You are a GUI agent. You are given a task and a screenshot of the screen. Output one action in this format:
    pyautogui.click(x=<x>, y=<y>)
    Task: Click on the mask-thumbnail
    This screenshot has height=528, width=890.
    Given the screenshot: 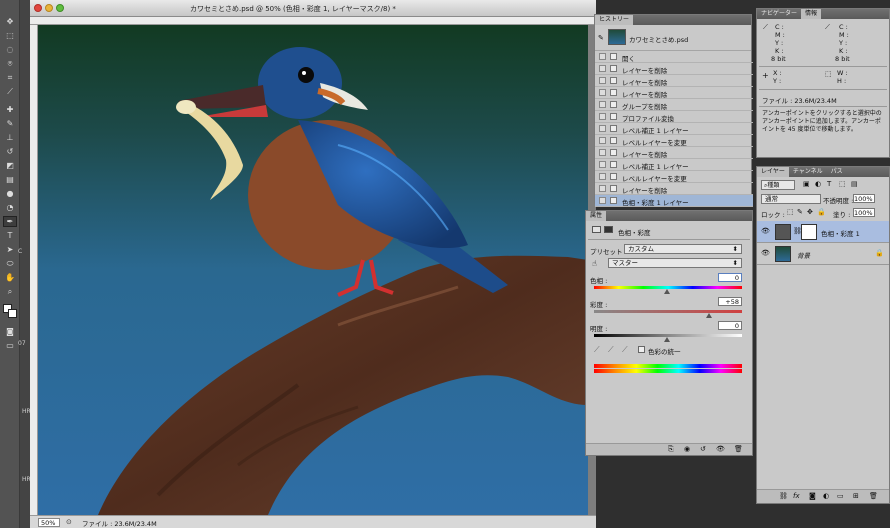 What is the action you would take?
    pyautogui.click(x=809, y=232)
    